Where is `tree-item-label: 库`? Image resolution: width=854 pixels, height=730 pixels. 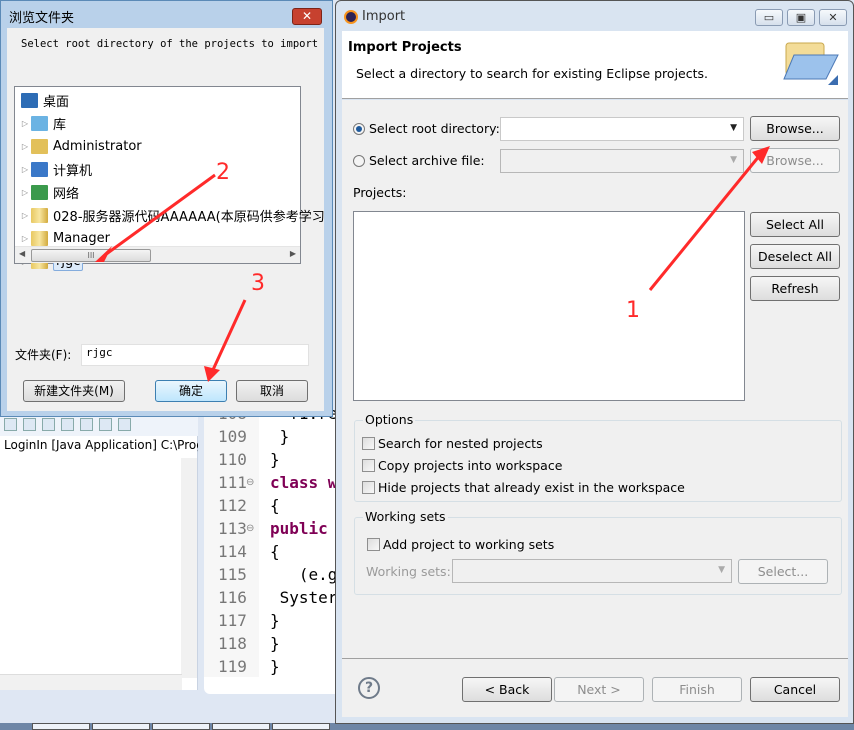
tree-item-label: 库 is located at coordinates (60, 125).